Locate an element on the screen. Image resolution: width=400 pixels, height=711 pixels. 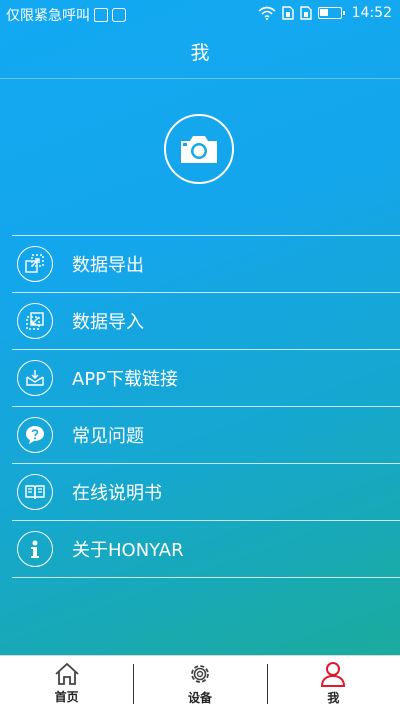
menu-item-label: 在线说明书 is located at coordinates (117, 493).